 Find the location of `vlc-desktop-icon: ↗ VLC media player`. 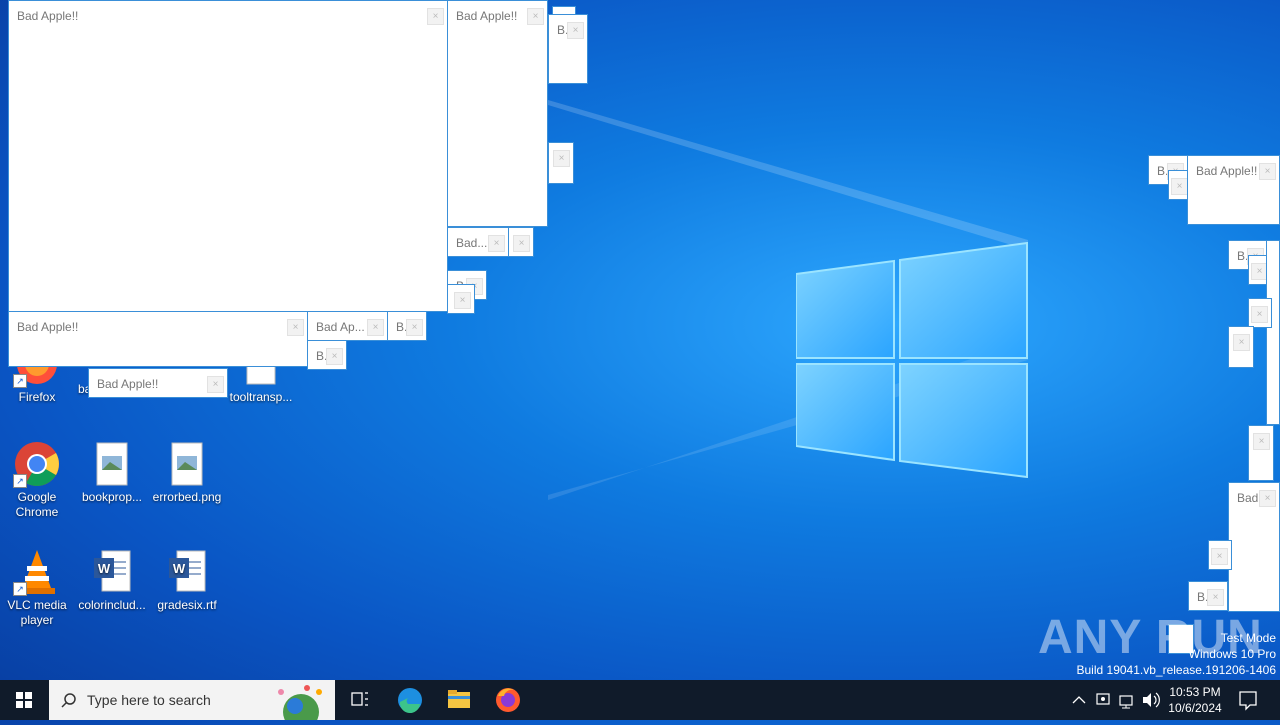

vlc-desktop-icon: ↗ VLC media player is located at coordinates (37, 588).